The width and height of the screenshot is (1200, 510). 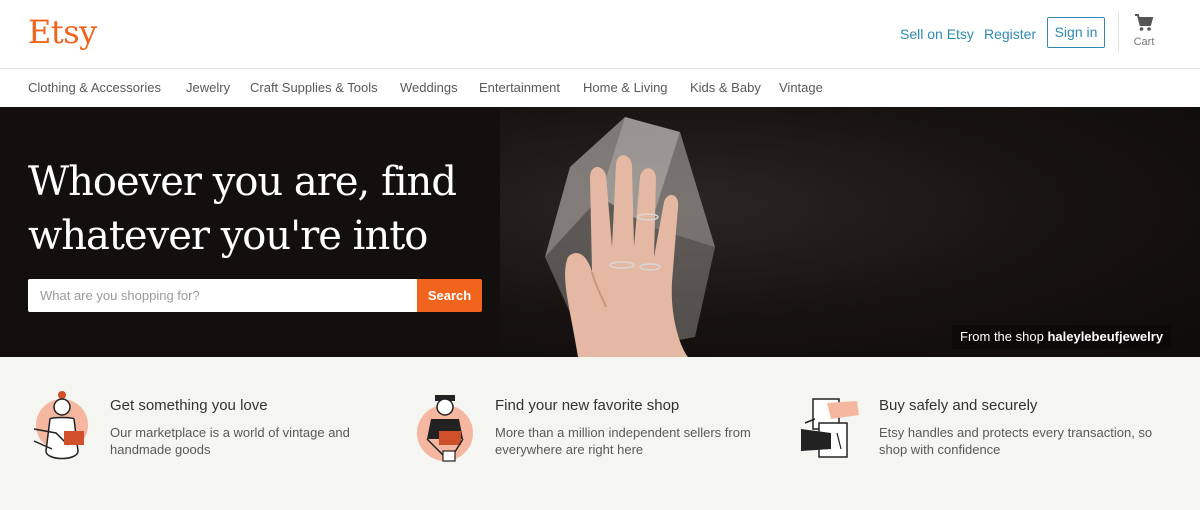 What do you see at coordinates (429, 88) in the screenshot?
I see `nav-item-weddings: Weddings` at bounding box center [429, 88].